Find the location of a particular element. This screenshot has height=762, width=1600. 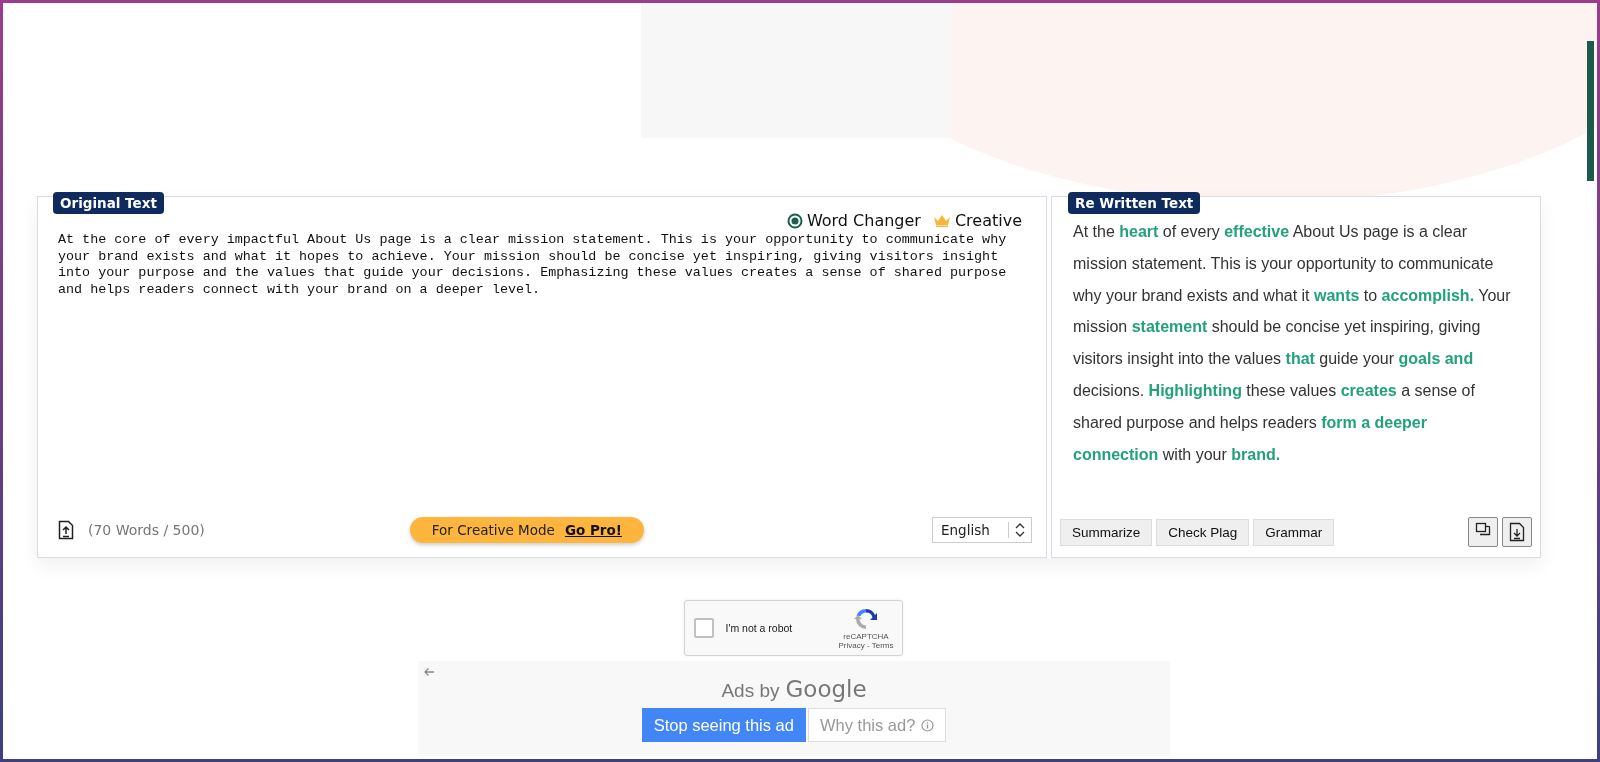

download-button is located at coordinates (1517, 532).